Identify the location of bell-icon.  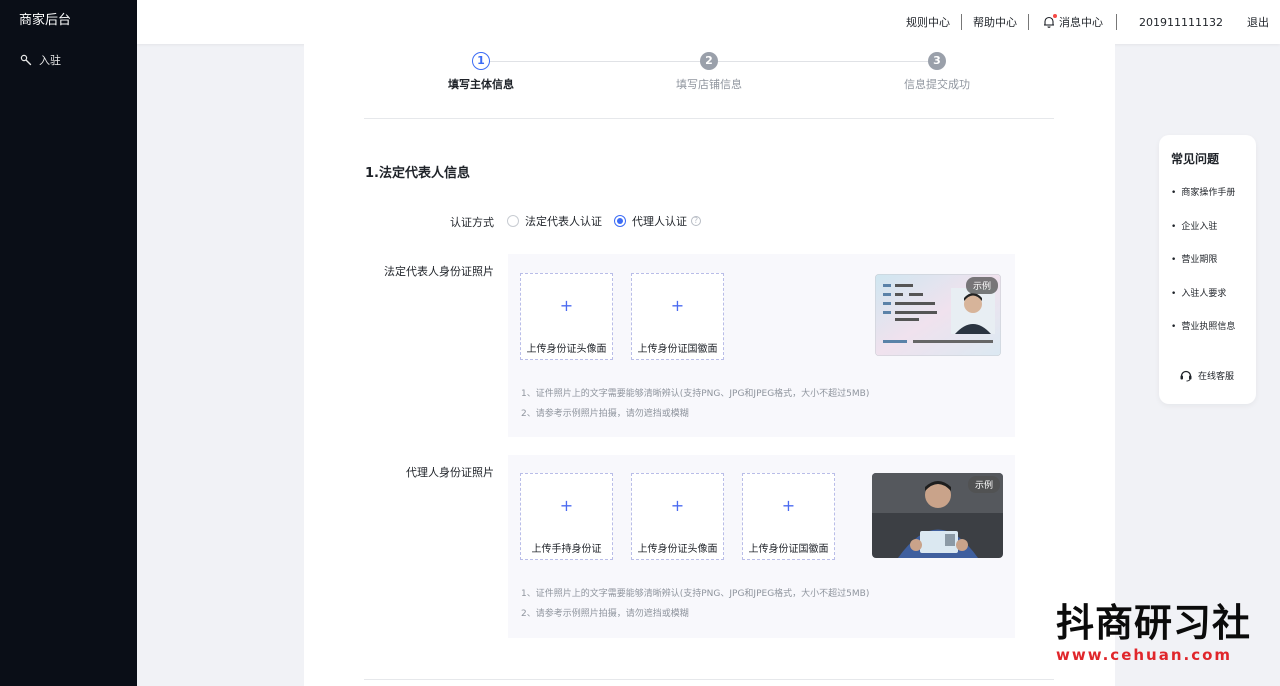
(1050, 21).